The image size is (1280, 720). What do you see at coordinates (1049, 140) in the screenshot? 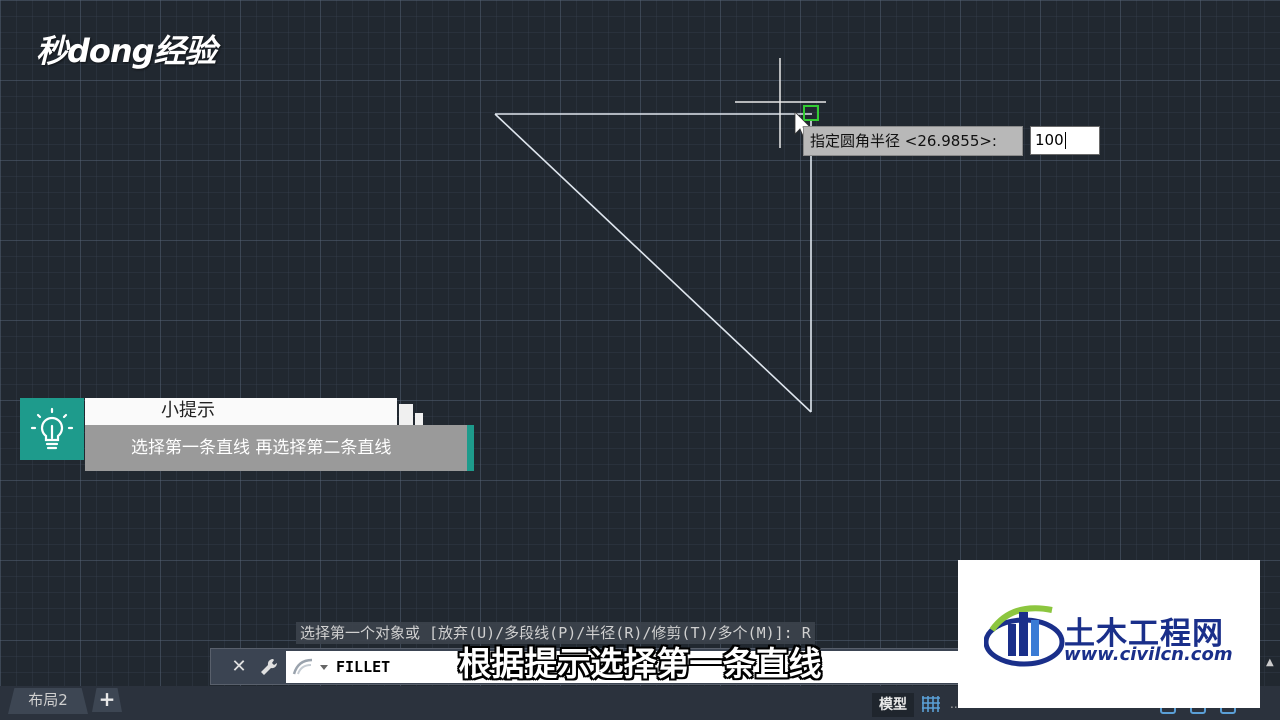
I see `radius-input-value: 100` at bounding box center [1049, 140].